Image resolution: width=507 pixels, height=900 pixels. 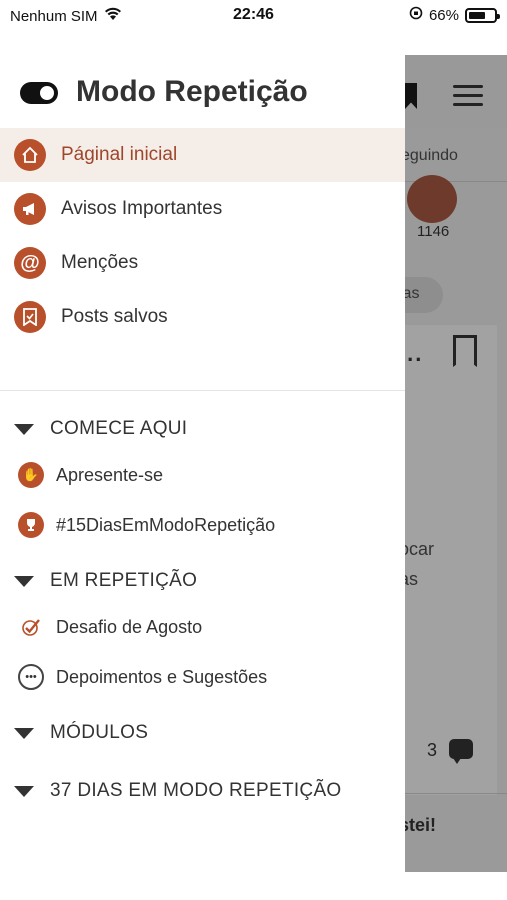 What do you see at coordinates (129, 626) in the screenshot?
I see `channel-label: Desafio de Agosto` at bounding box center [129, 626].